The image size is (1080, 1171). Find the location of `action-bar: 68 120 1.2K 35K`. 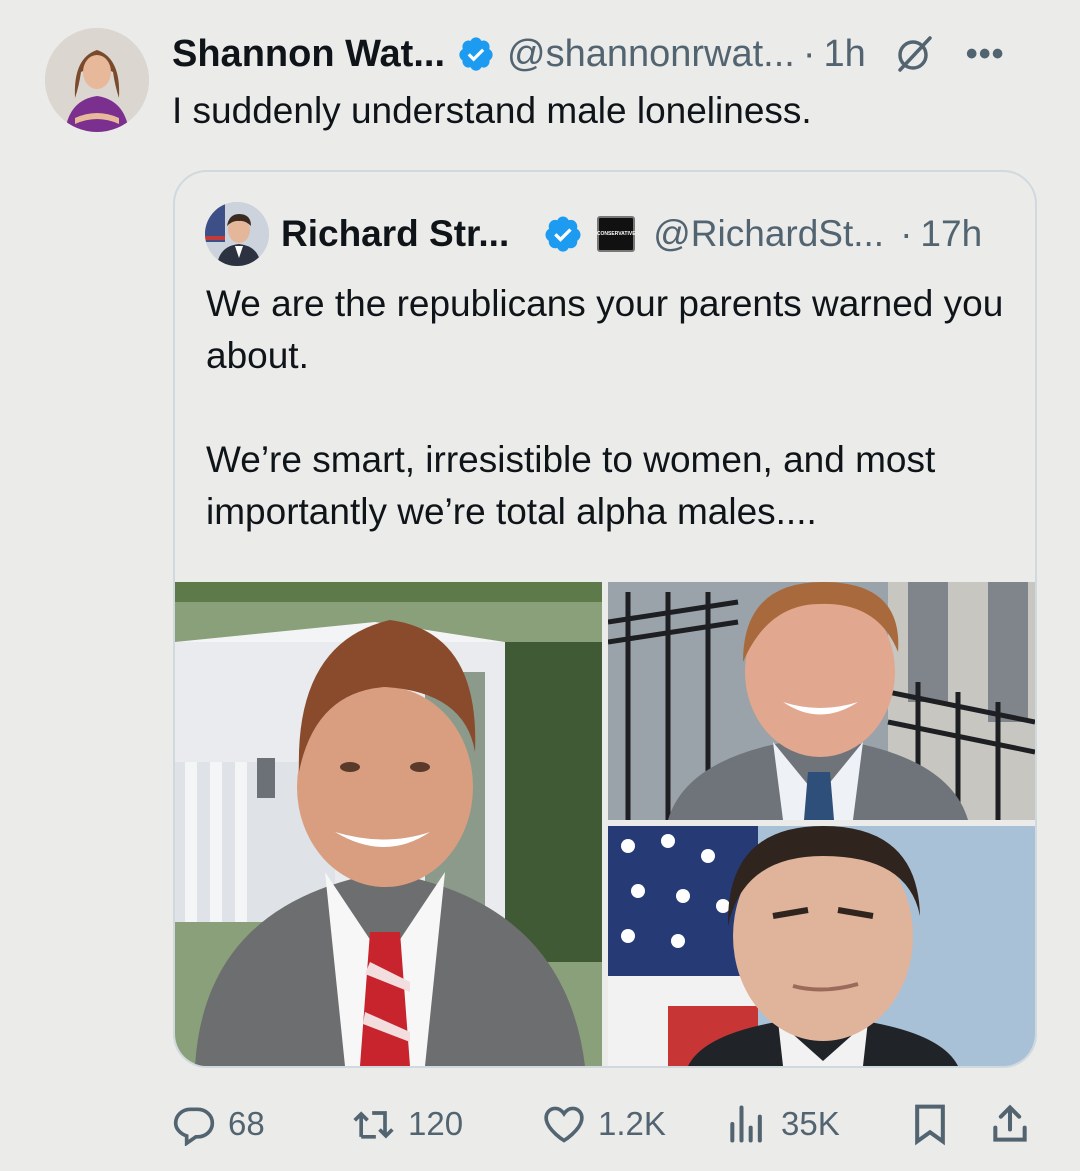

action-bar: 68 120 1.2K 35K is located at coordinates (605, 1124).